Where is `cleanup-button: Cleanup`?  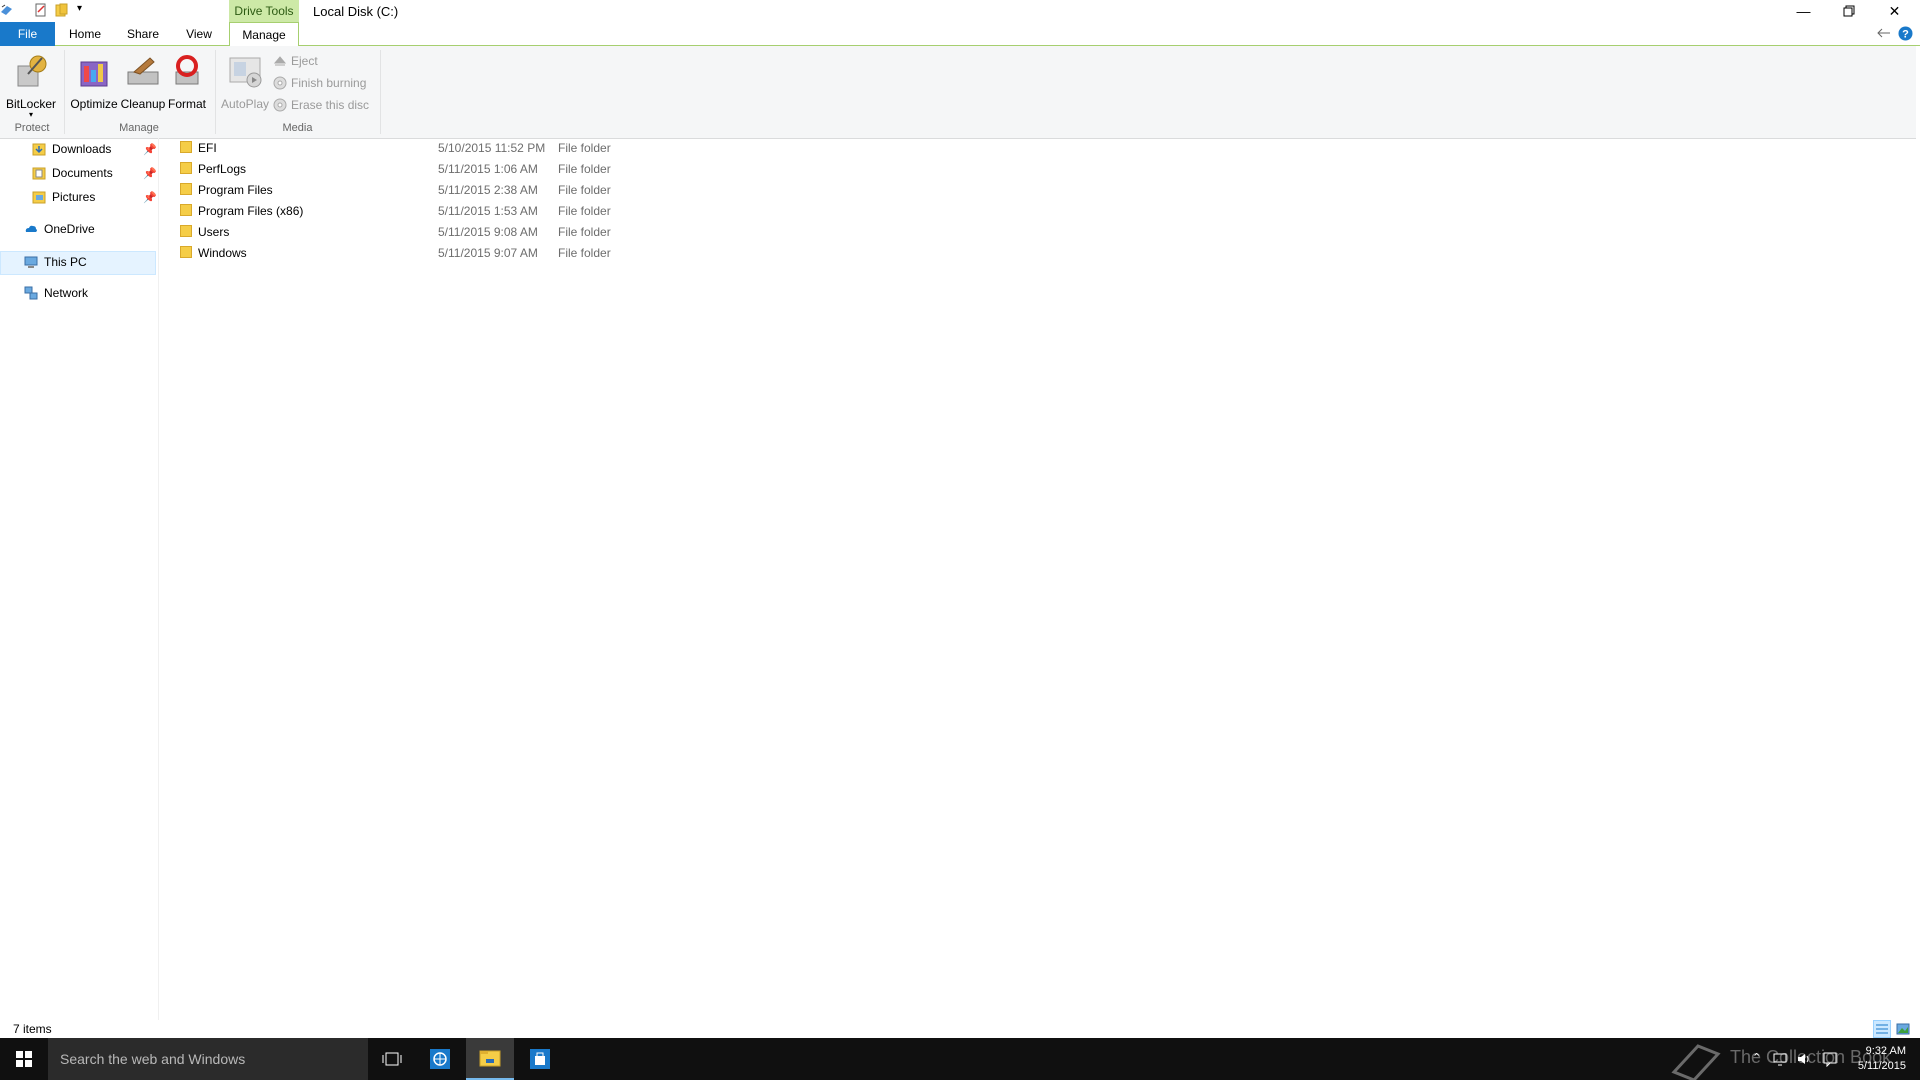 cleanup-button: Cleanup is located at coordinates (143, 81).